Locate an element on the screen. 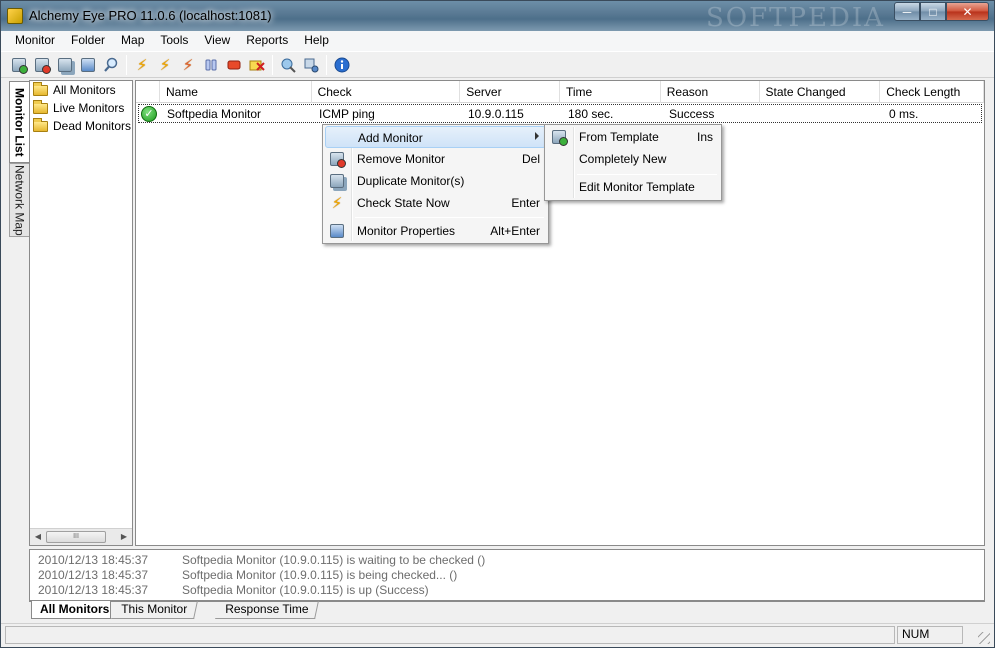 This screenshot has height=648, width=995. tree-horizontal-scrollbar: ◀ III ▶ is located at coordinates (81, 536).